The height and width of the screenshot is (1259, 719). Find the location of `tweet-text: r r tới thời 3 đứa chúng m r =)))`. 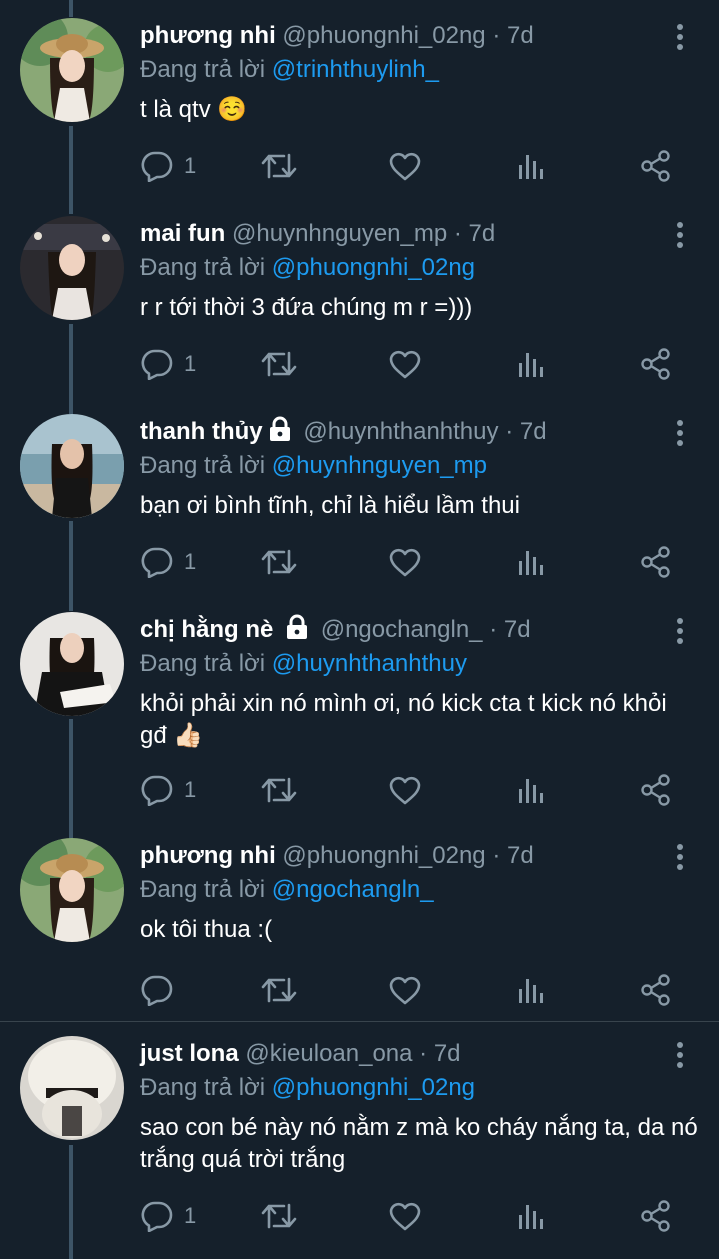

tweet-text: r r tới thời 3 đứa chúng m r =))) is located at coordinates (306, 307).